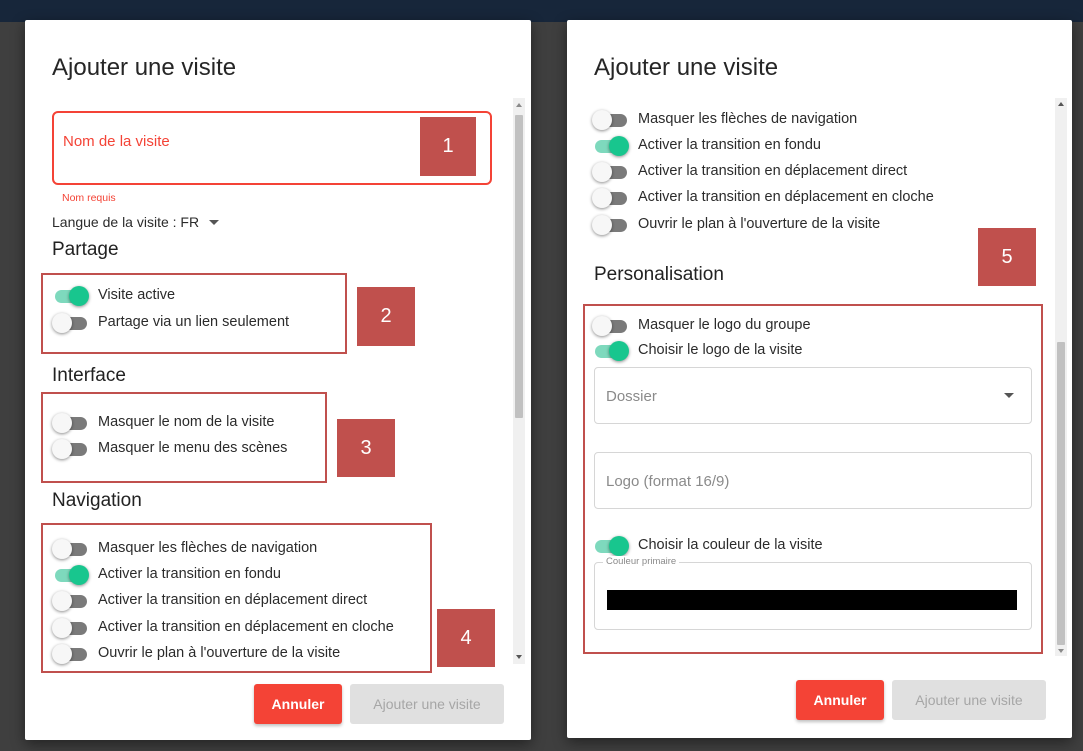  Describe the element at coordinates (1007, 257) in the screenshot. I see `annotation-badge-5: 5` at that location.